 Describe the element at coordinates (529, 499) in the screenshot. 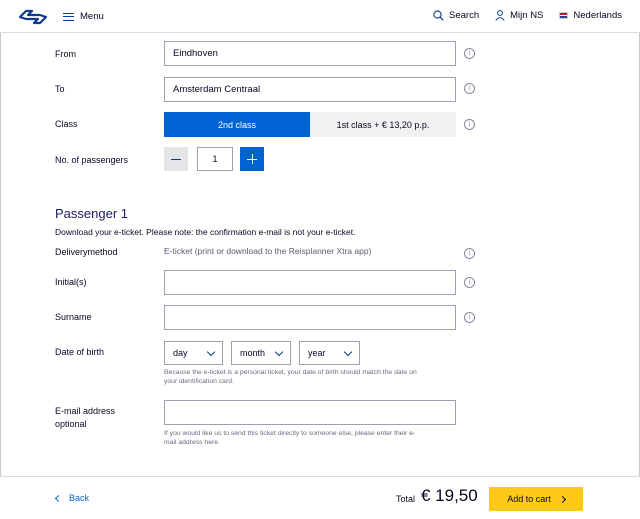

I see `add-to-cart-label: Add to cart` at that location.